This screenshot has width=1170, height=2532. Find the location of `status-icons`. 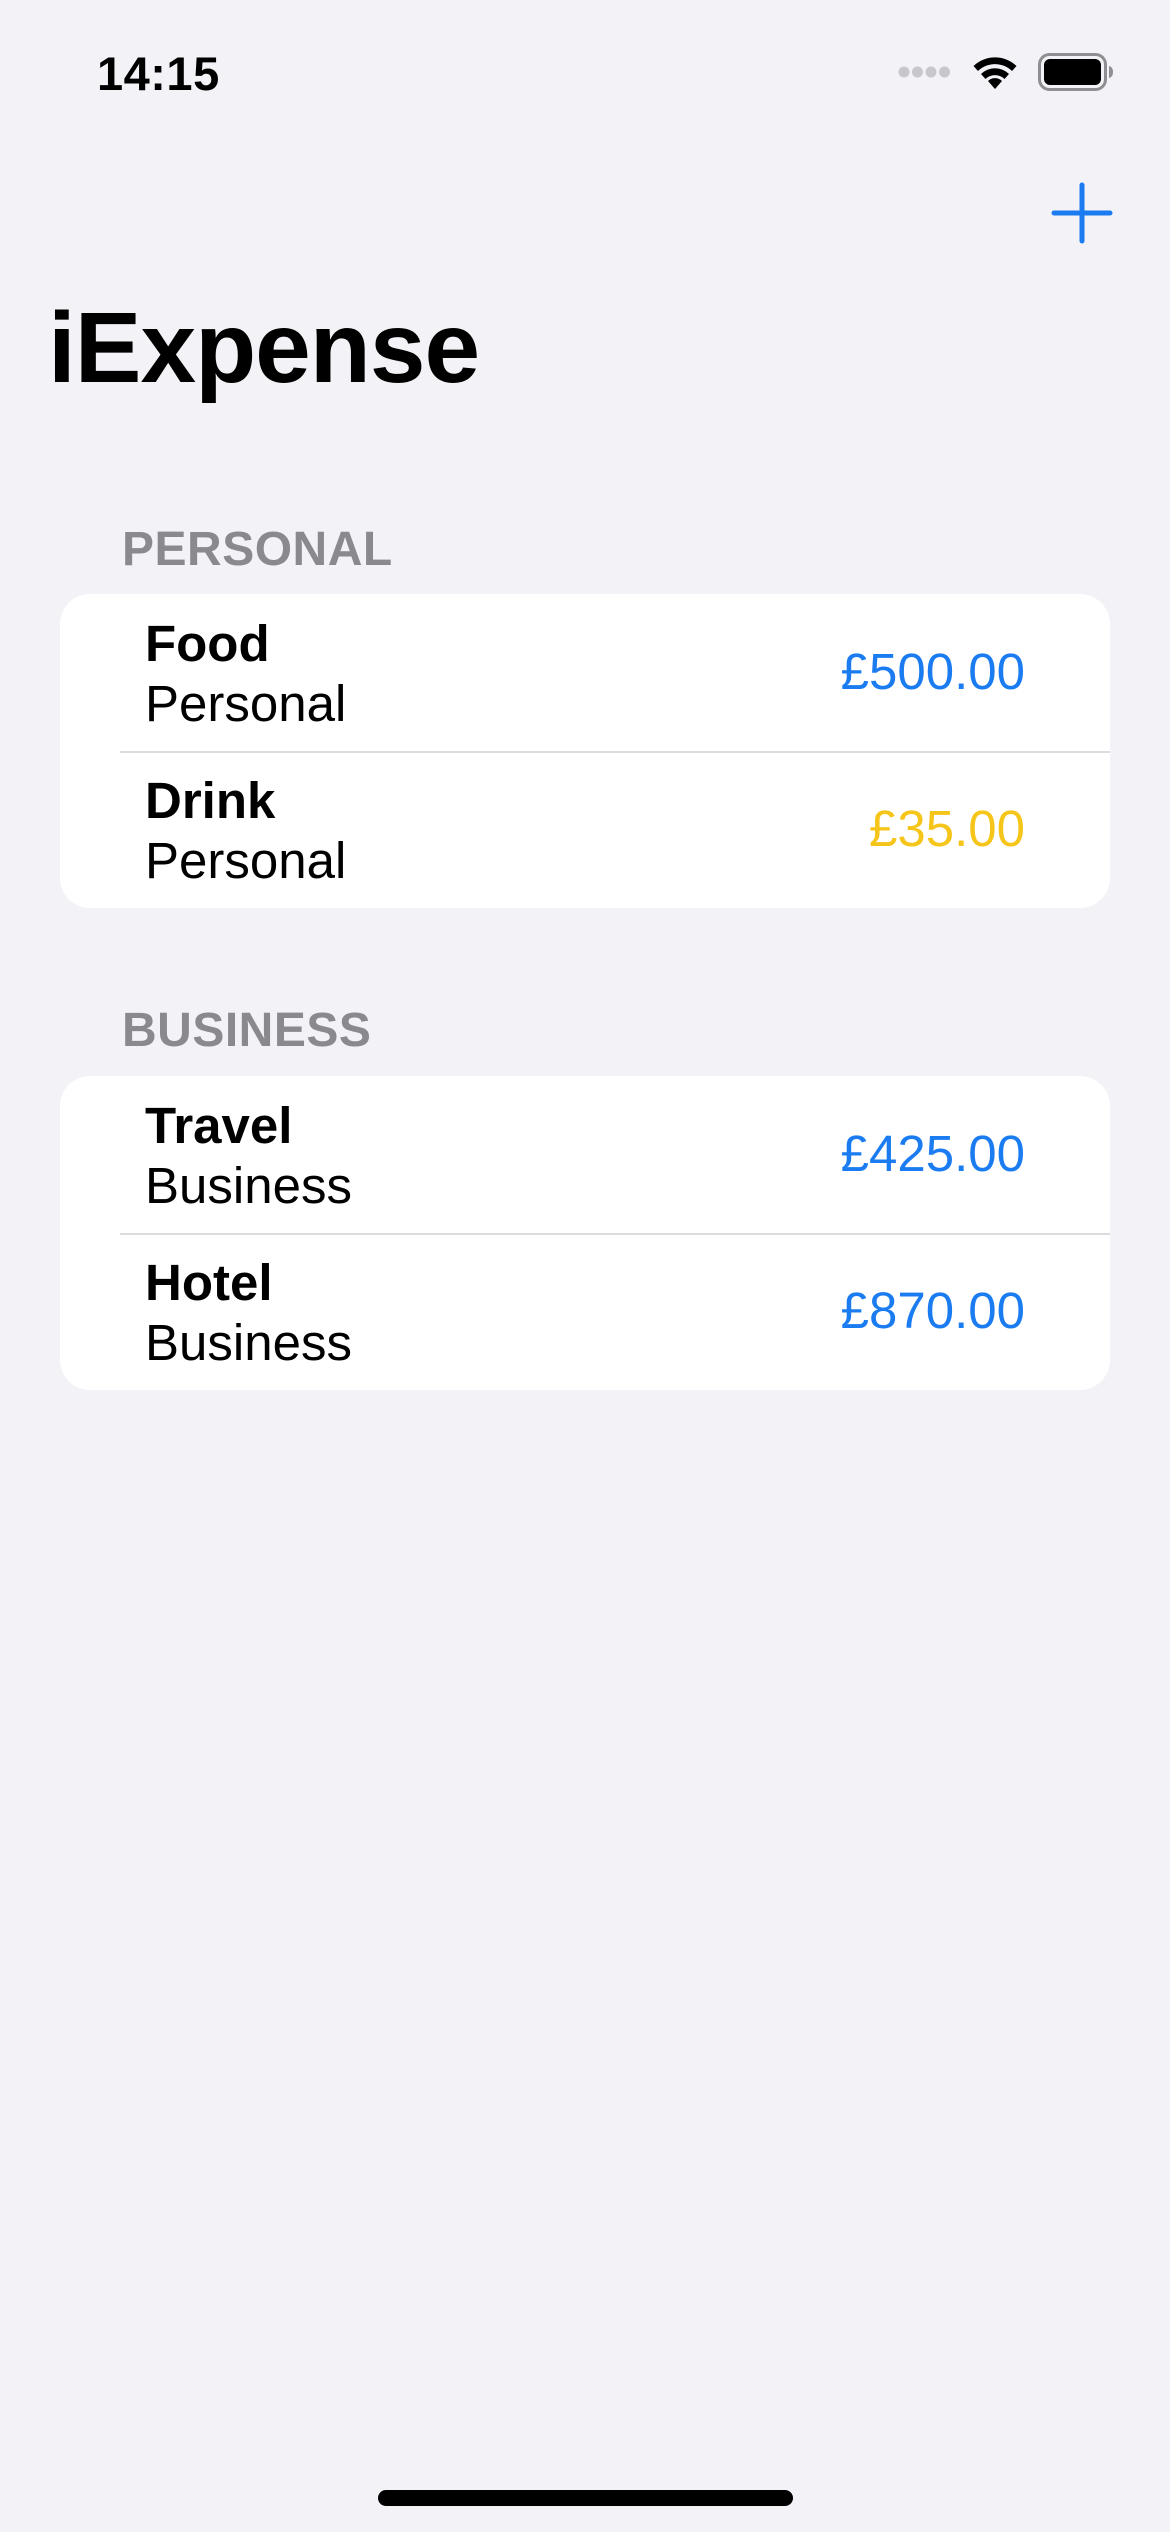

status-icons is located at coordinates (1006, 74).